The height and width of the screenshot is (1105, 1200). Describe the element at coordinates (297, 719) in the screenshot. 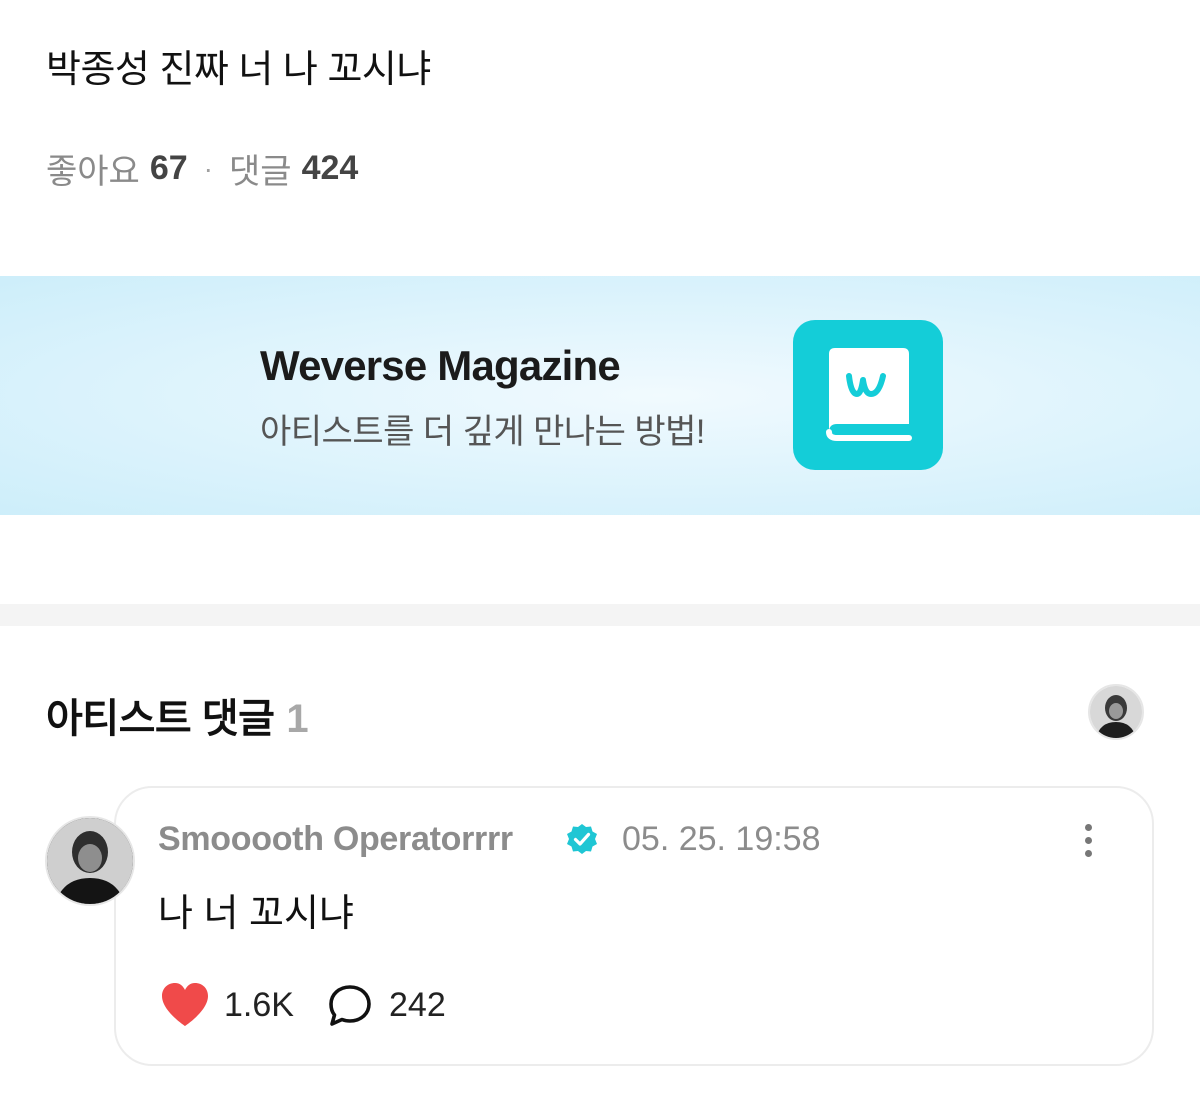

I see `artist-comments-count: 1` at that location.